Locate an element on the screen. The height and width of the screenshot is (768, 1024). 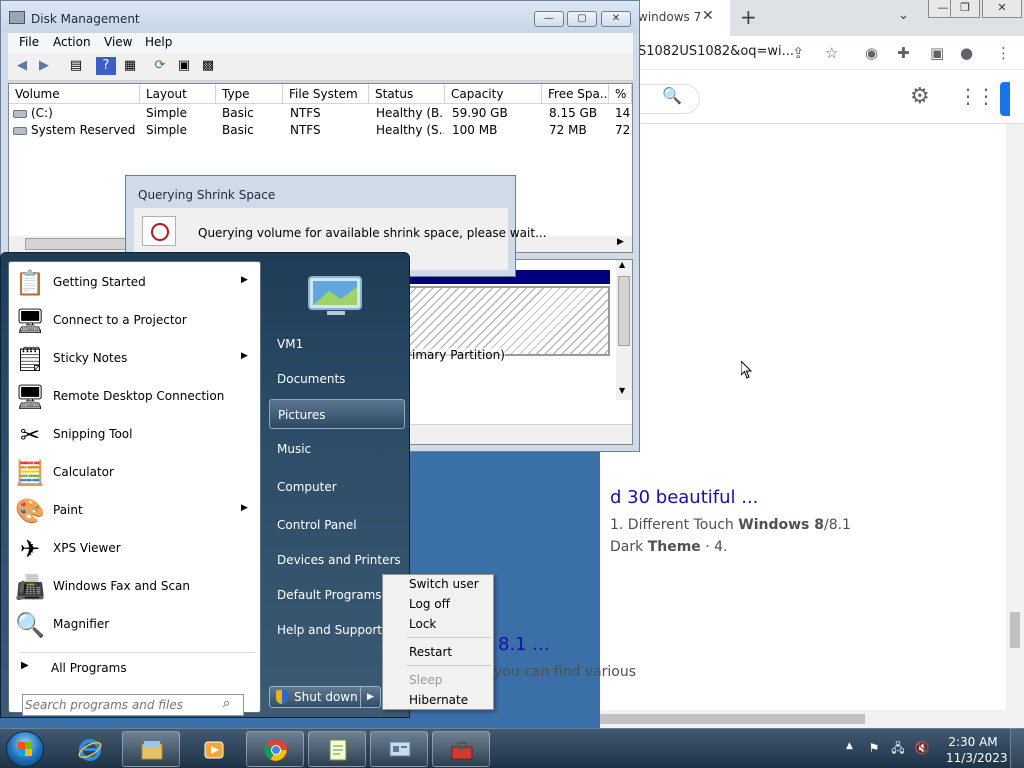
gear-icon: ⚙ is located at coordinates (920, 96).